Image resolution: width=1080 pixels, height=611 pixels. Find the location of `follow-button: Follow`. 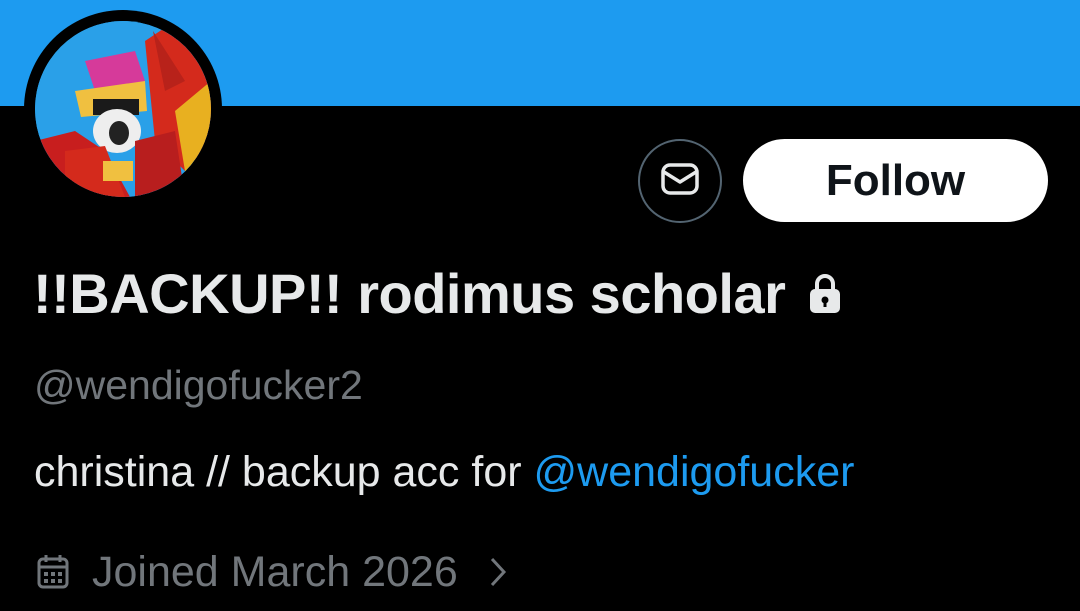

follow-button: Follow is located at coordinates (895, 180).